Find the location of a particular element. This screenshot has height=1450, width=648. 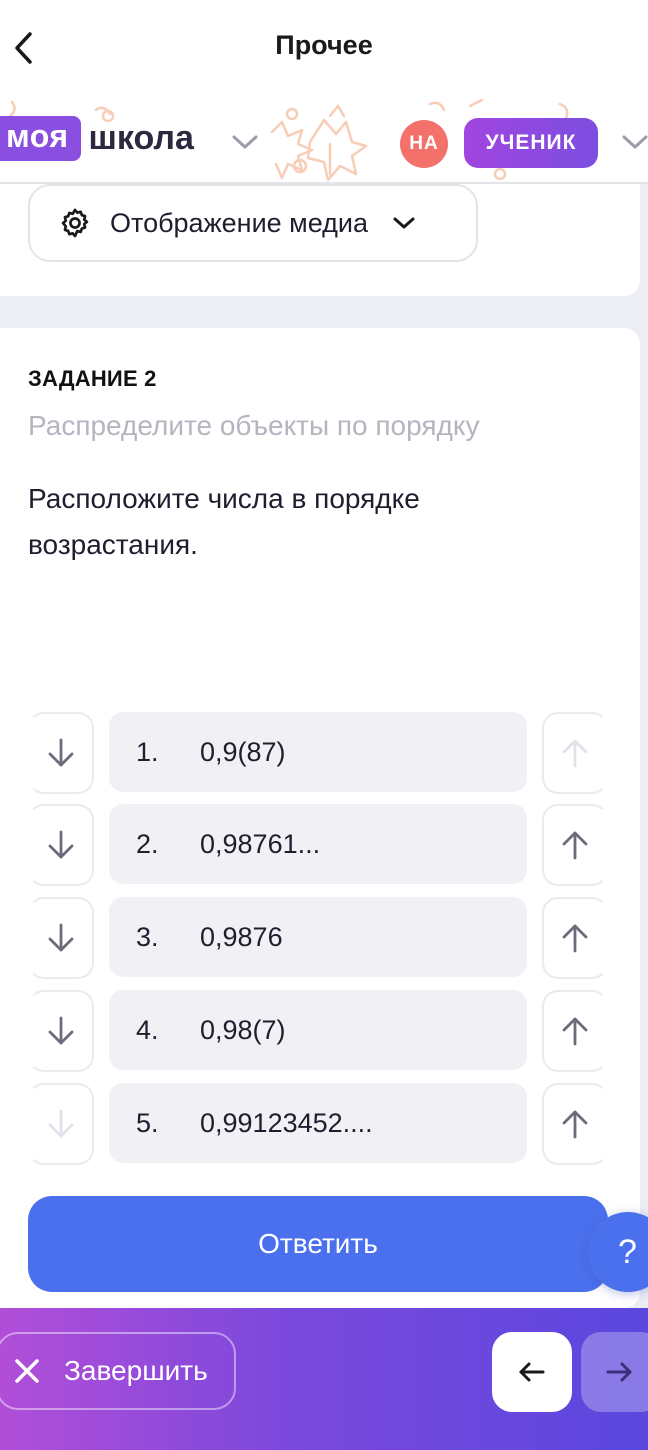

list-item: 3. 0,9876 is located at coordinates (320, 938).